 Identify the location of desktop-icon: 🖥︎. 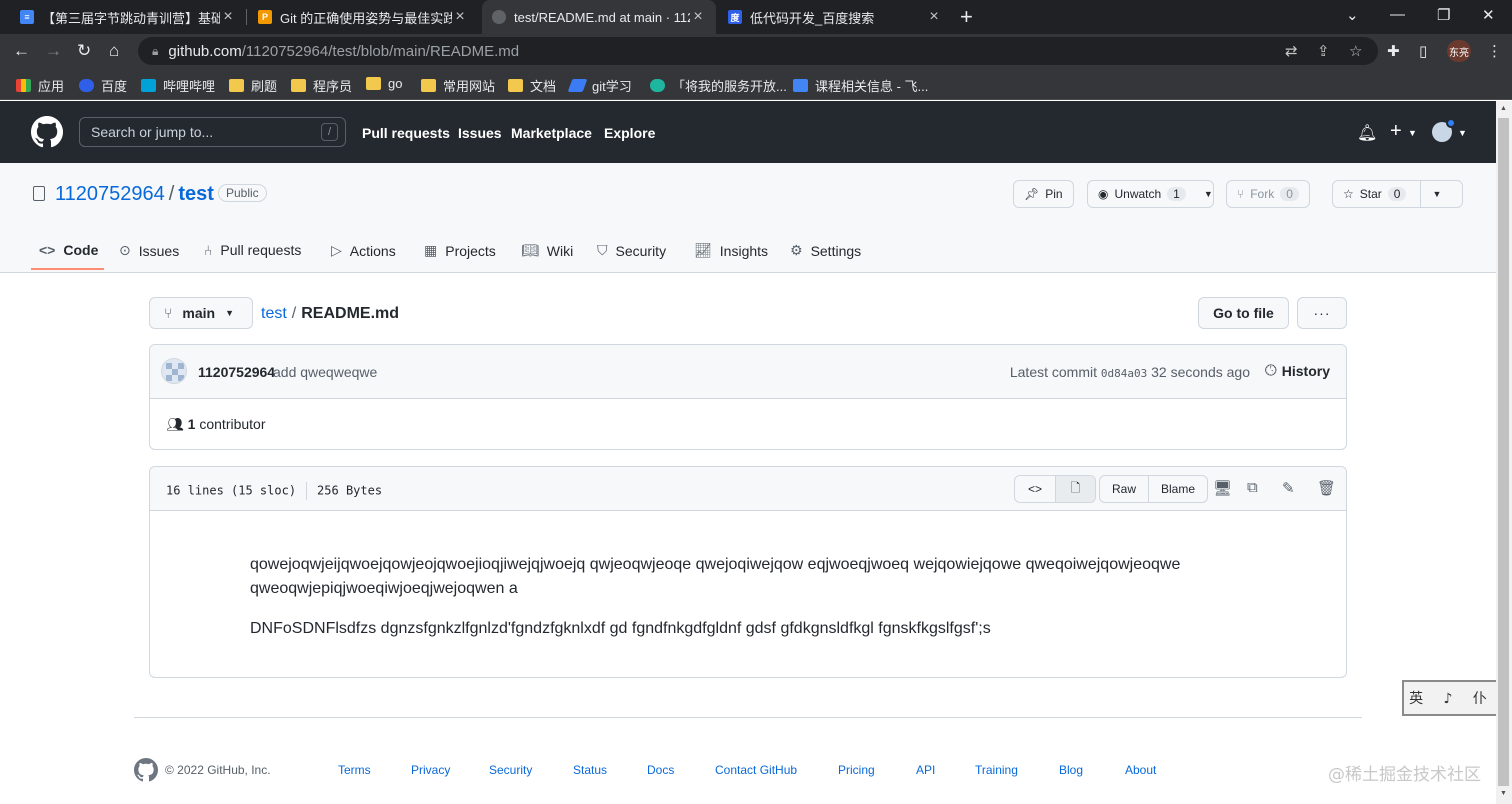
(1222, 488).